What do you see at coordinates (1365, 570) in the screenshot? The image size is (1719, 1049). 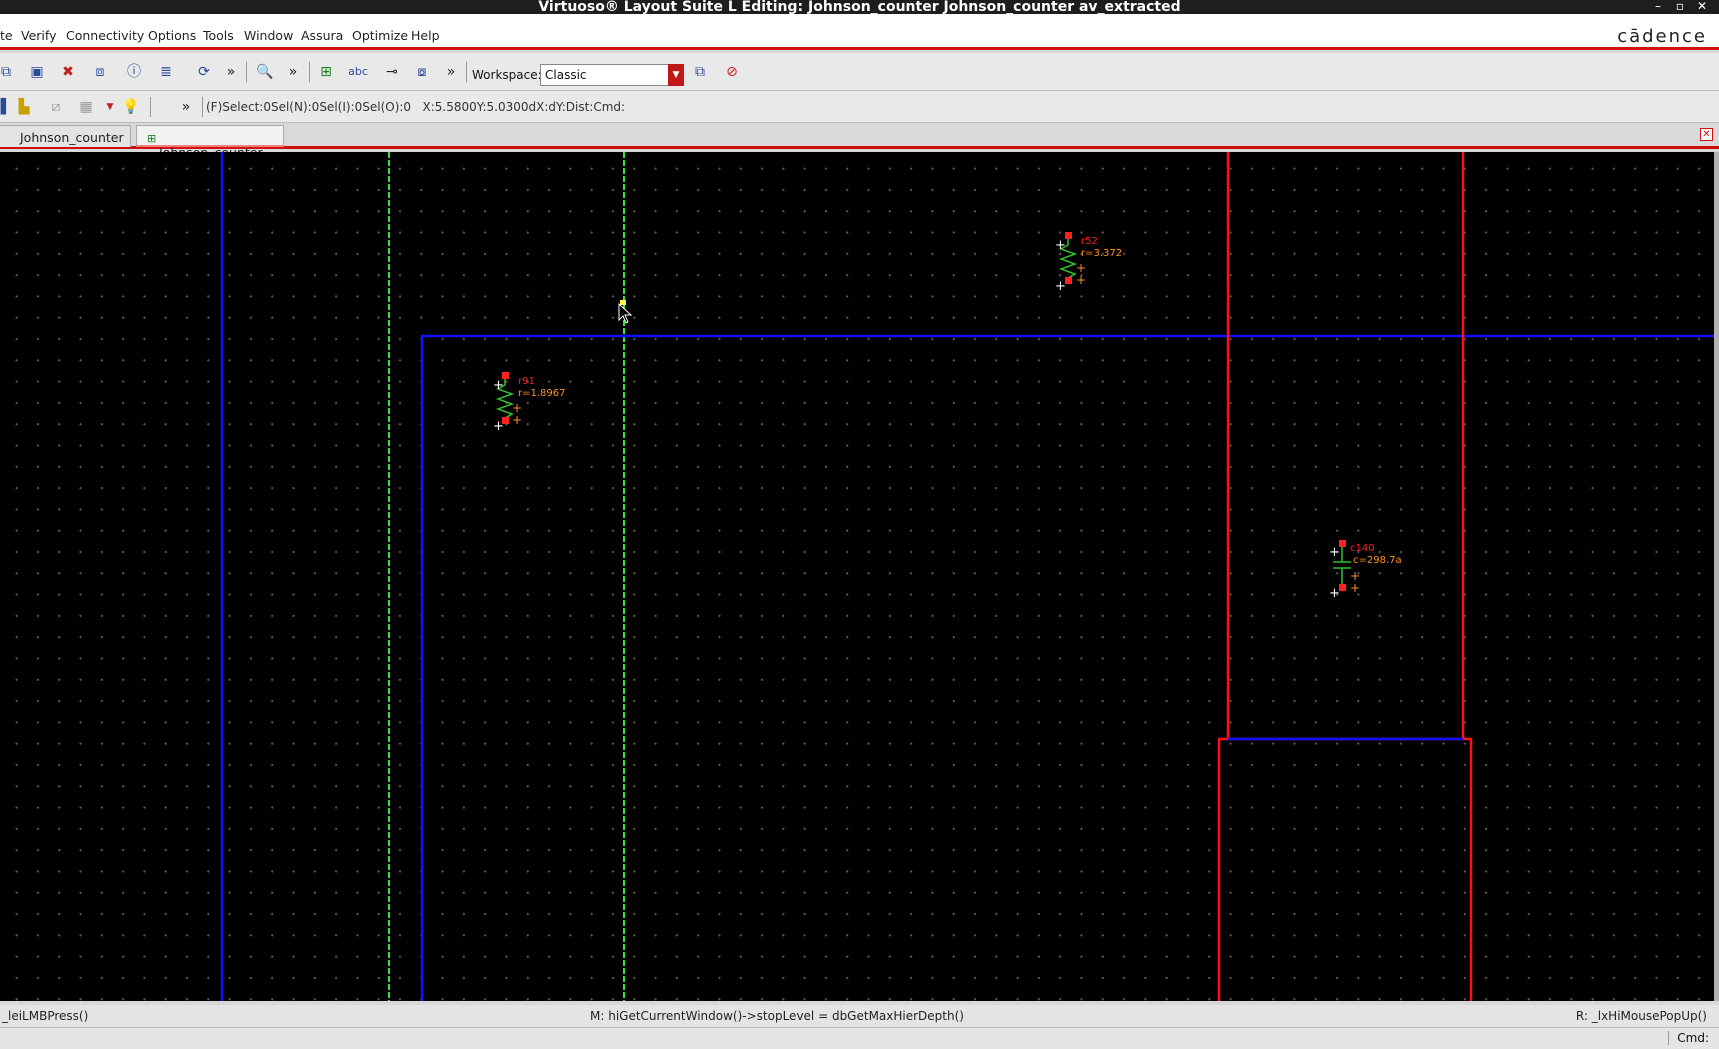 I see `capacitor-c140: + + + + c140 c=298.7a` at bounding box center [1365, 570].